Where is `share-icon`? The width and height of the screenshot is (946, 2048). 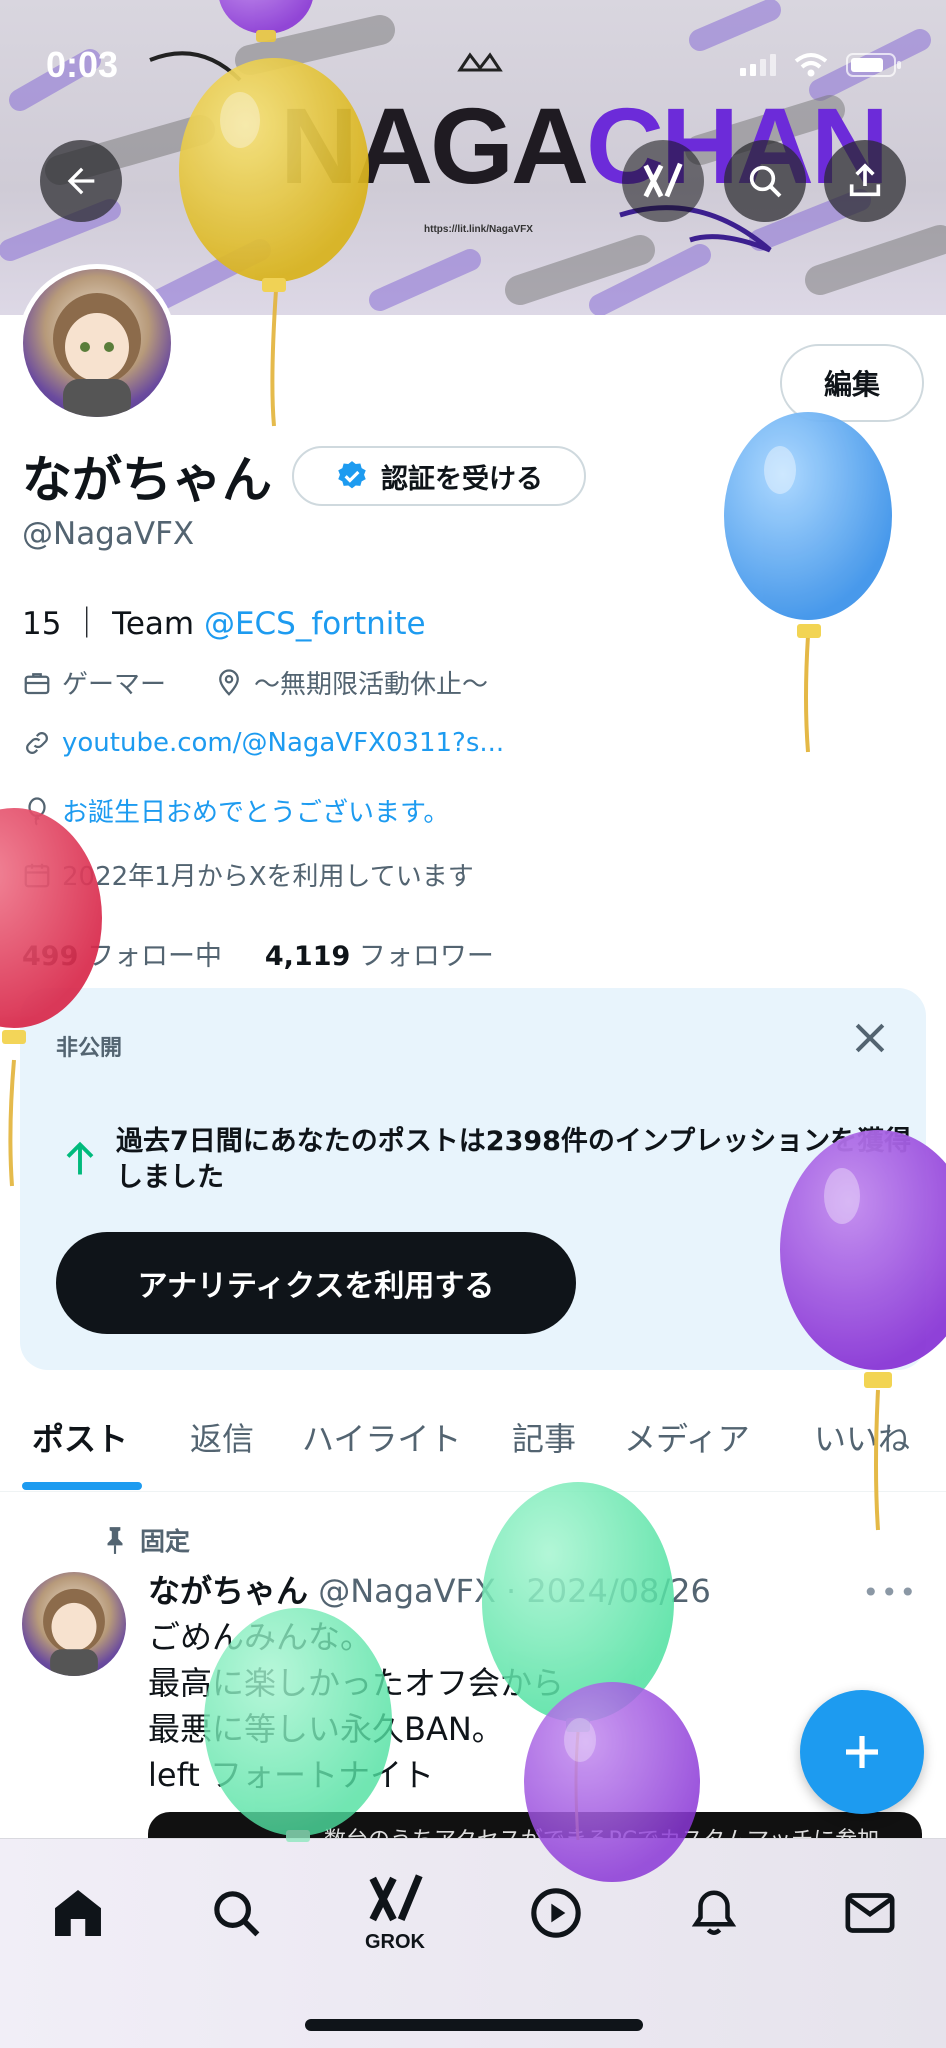
share-icon is located at coordinates (865, 180).